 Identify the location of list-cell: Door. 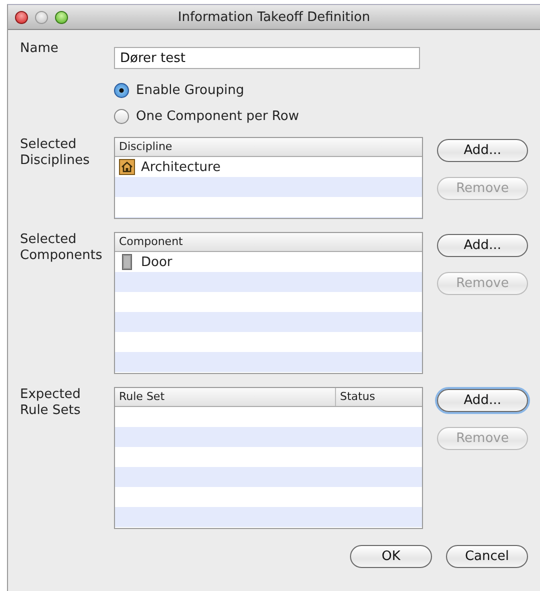
(156, 262).